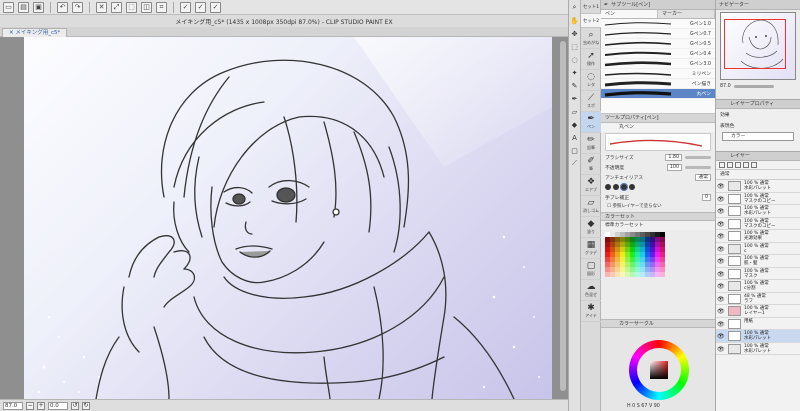 Image resolution: width=800 pixels, height=411 pixels. Describe the element at coordinates (658, 207) in the screenshot. I see `ref-layer-checkbox: ☐ 参照レイヤーで塗らない` at that location.